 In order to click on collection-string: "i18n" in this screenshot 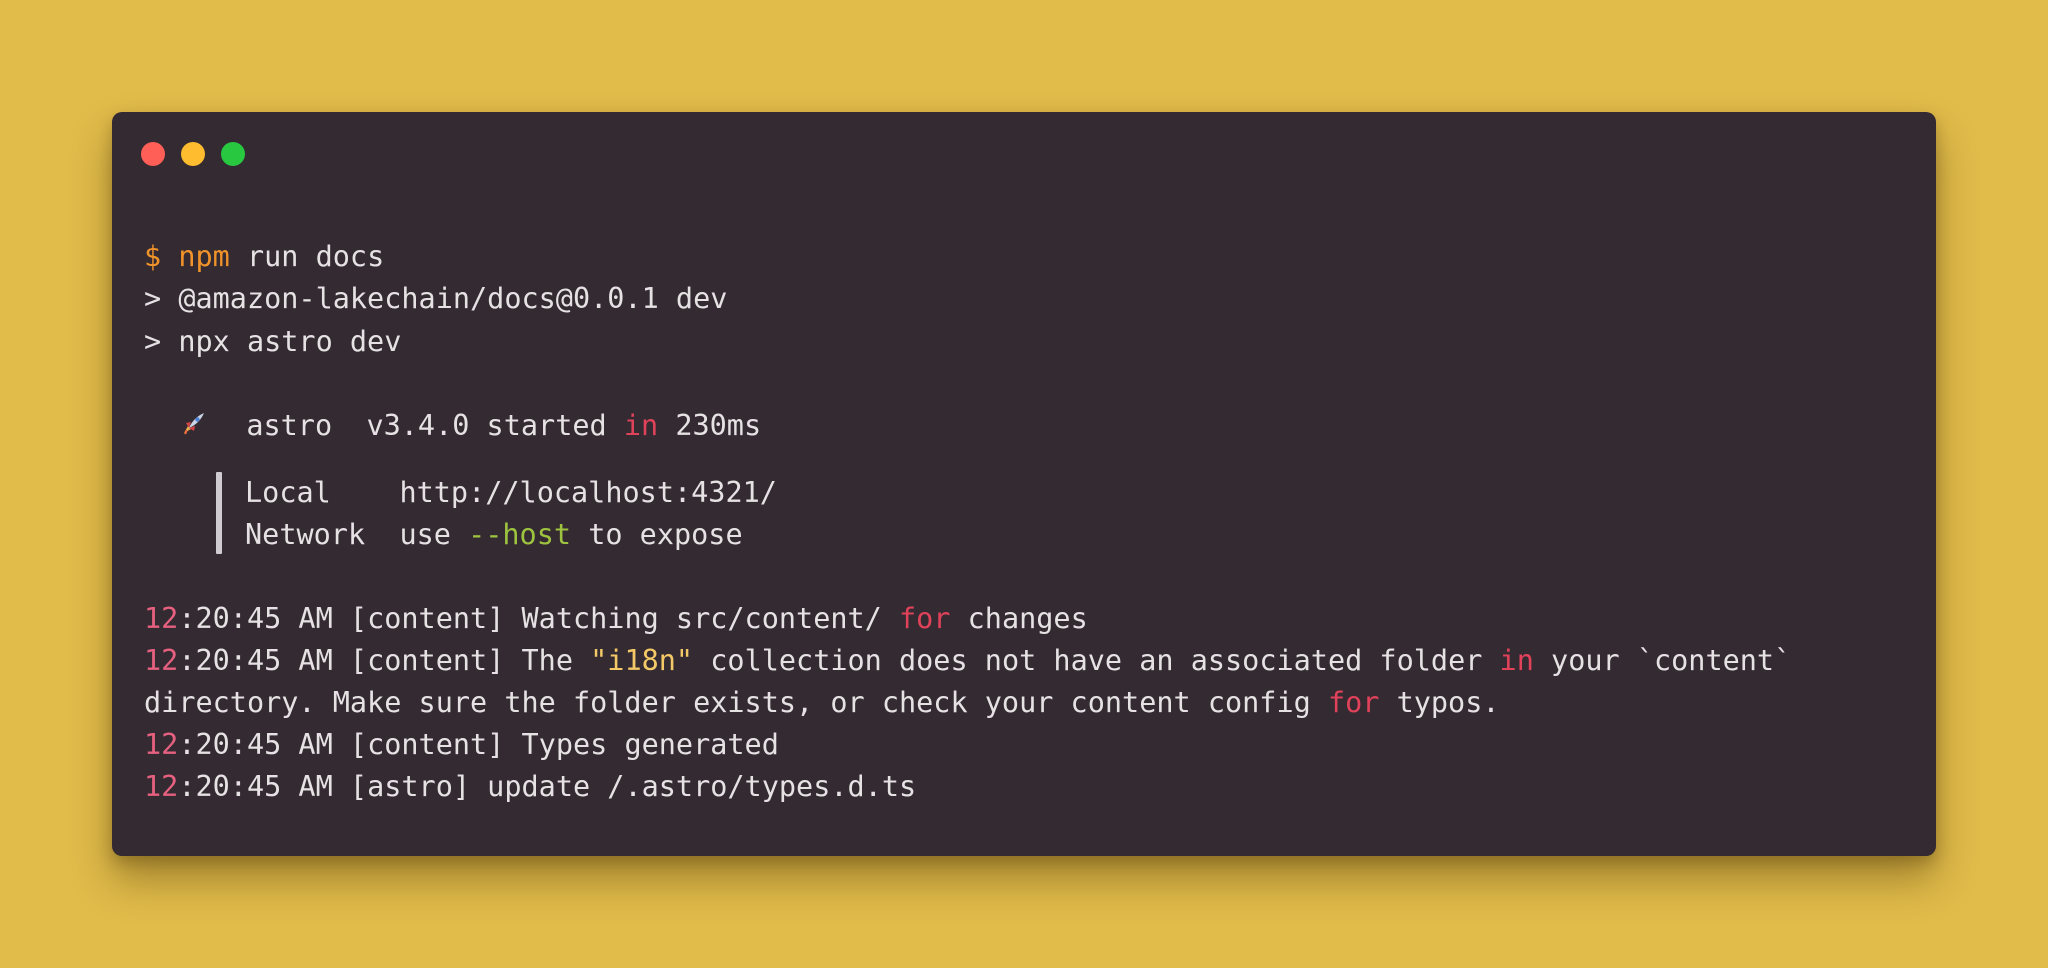, I will do `click(642, 660)`.